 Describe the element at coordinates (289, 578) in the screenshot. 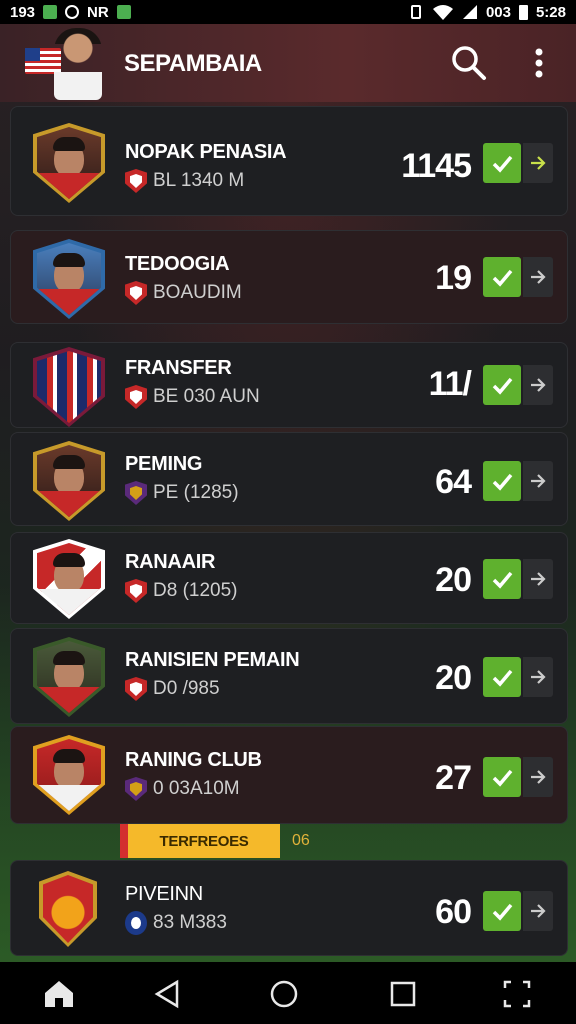

I see `list-item: RANAAIR D8 (1205) 20` at that location.